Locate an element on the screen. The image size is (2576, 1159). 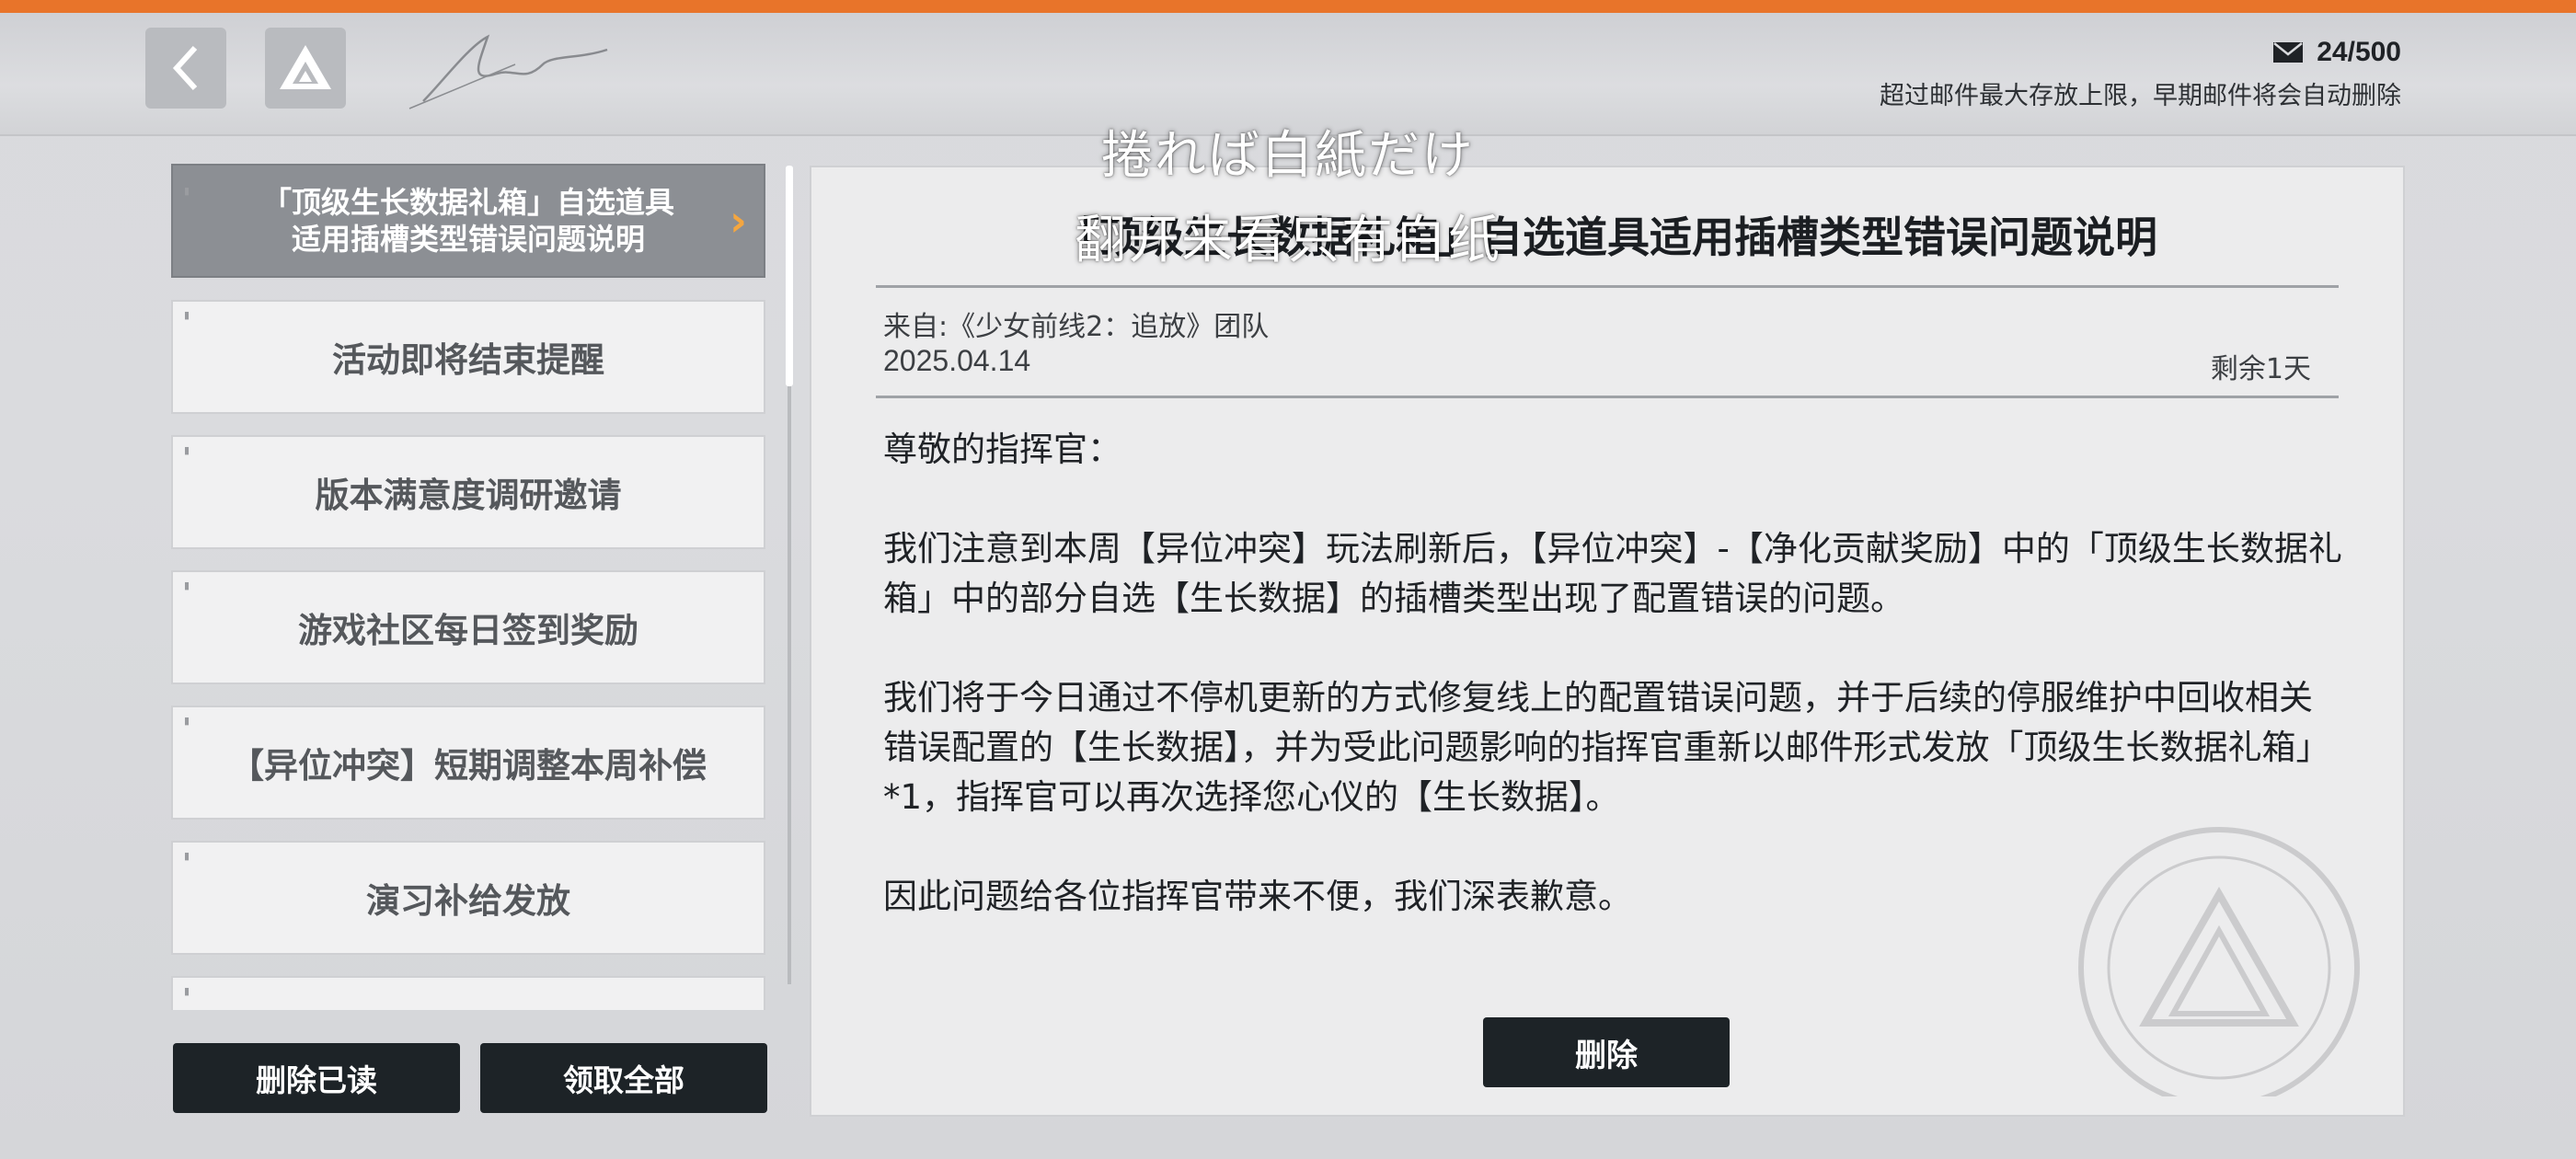
mail-list-item: ▮ 版本满意度调研邀请 is located at coordinates (468, 492).